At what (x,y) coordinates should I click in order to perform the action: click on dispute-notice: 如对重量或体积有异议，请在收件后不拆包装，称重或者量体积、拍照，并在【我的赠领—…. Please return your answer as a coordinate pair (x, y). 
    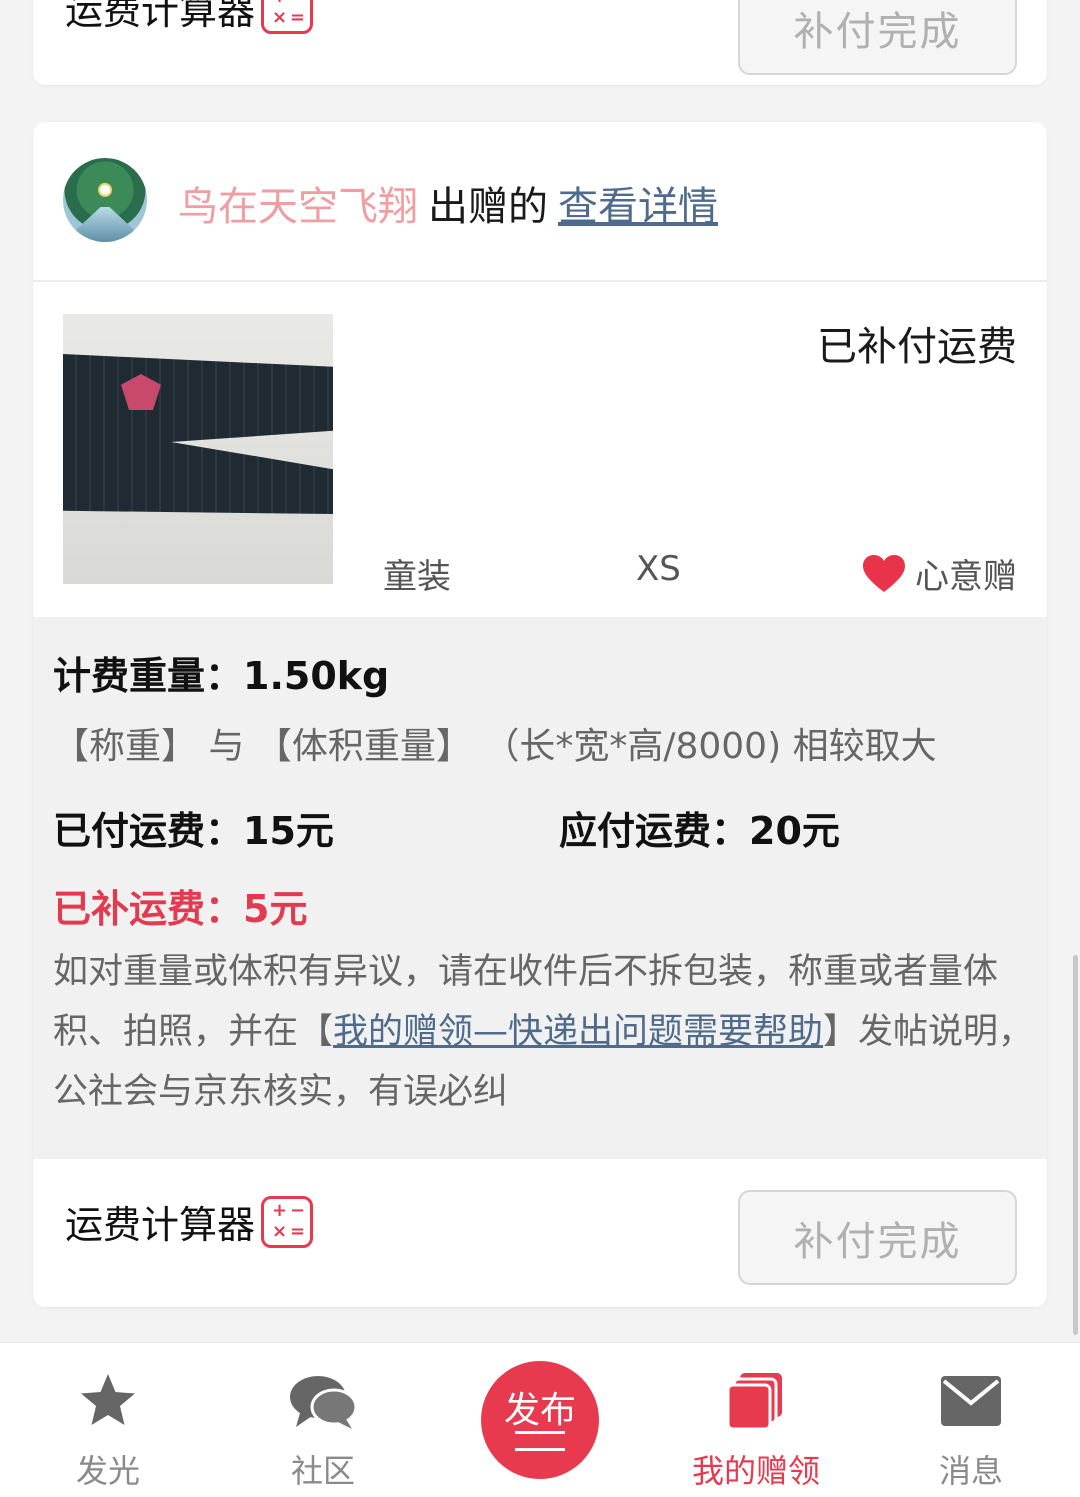
    Looking at the image, I should click on (545, 1032).